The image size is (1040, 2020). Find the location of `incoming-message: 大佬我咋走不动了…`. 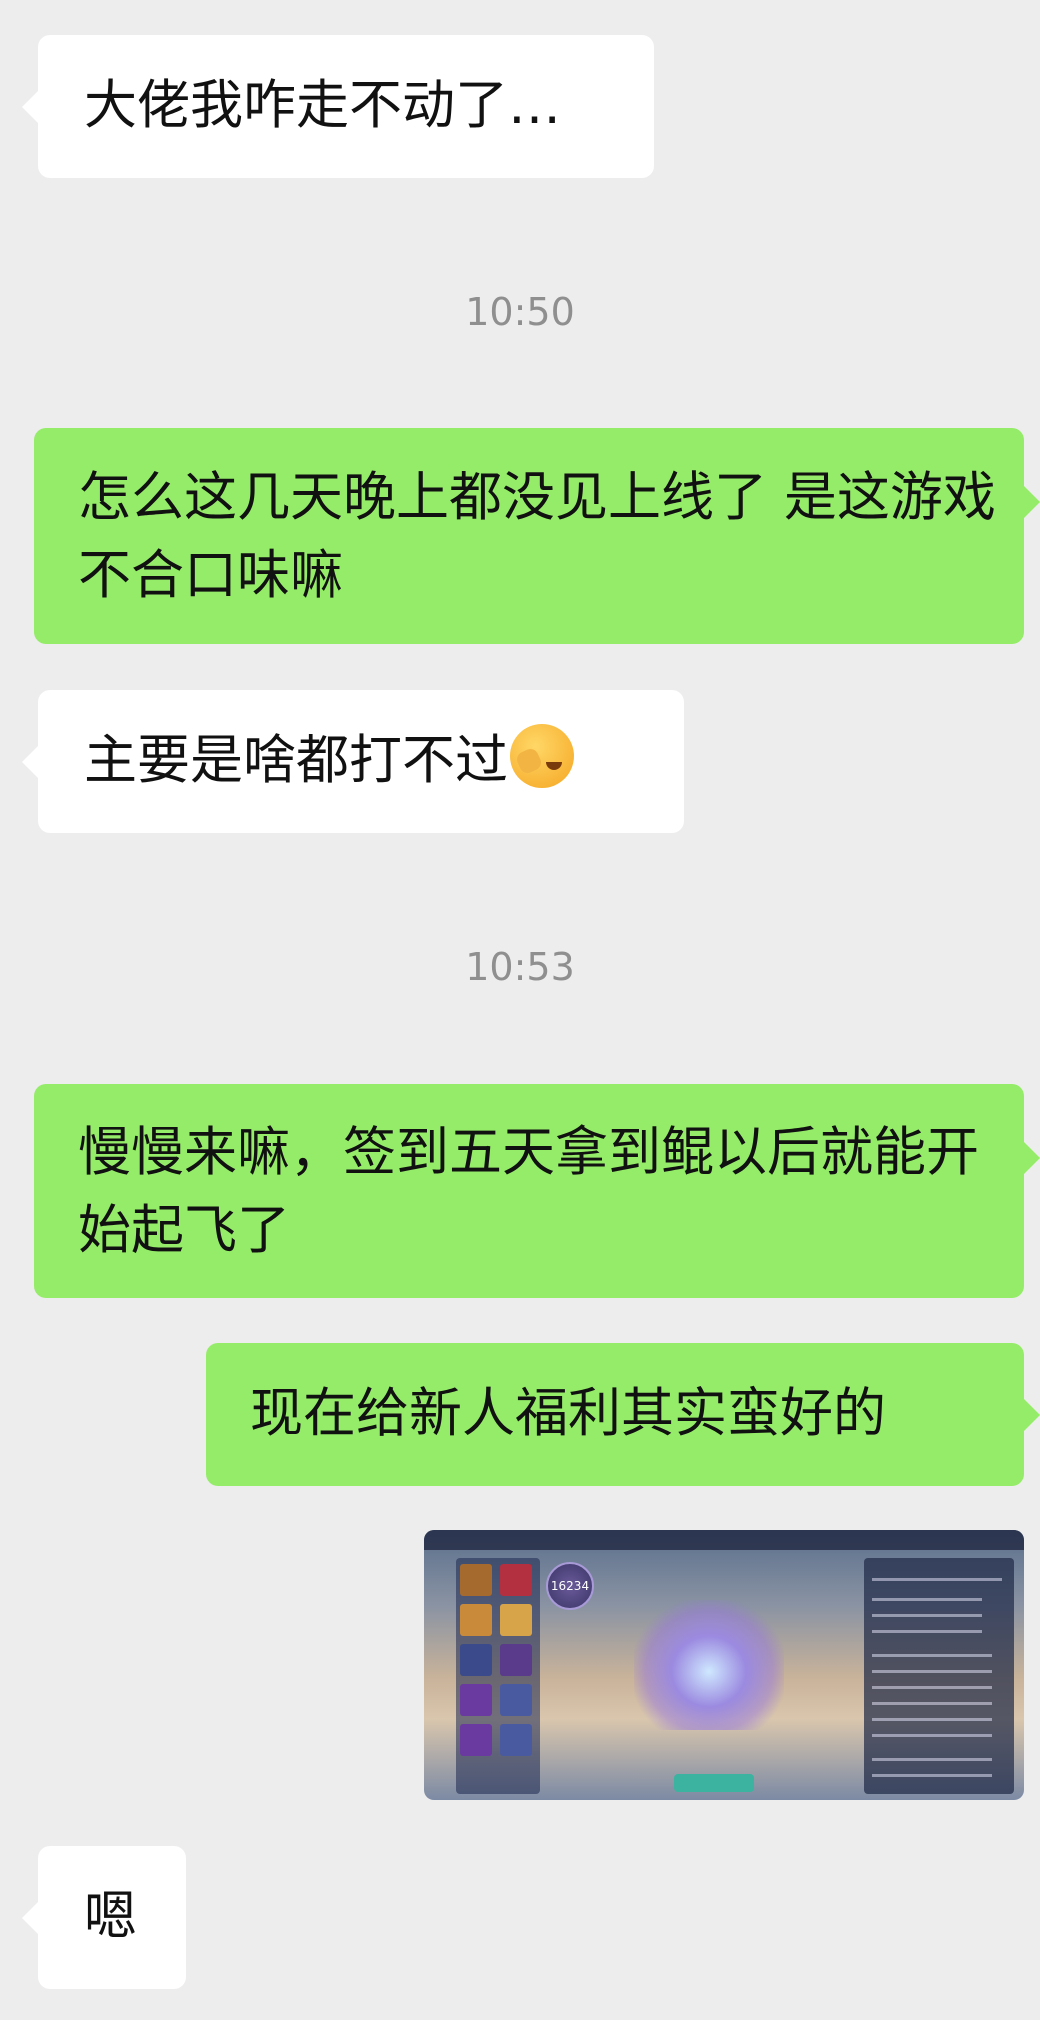

incoming-message: 大佬我咋走不动了… is located at coordinates (338, 106).